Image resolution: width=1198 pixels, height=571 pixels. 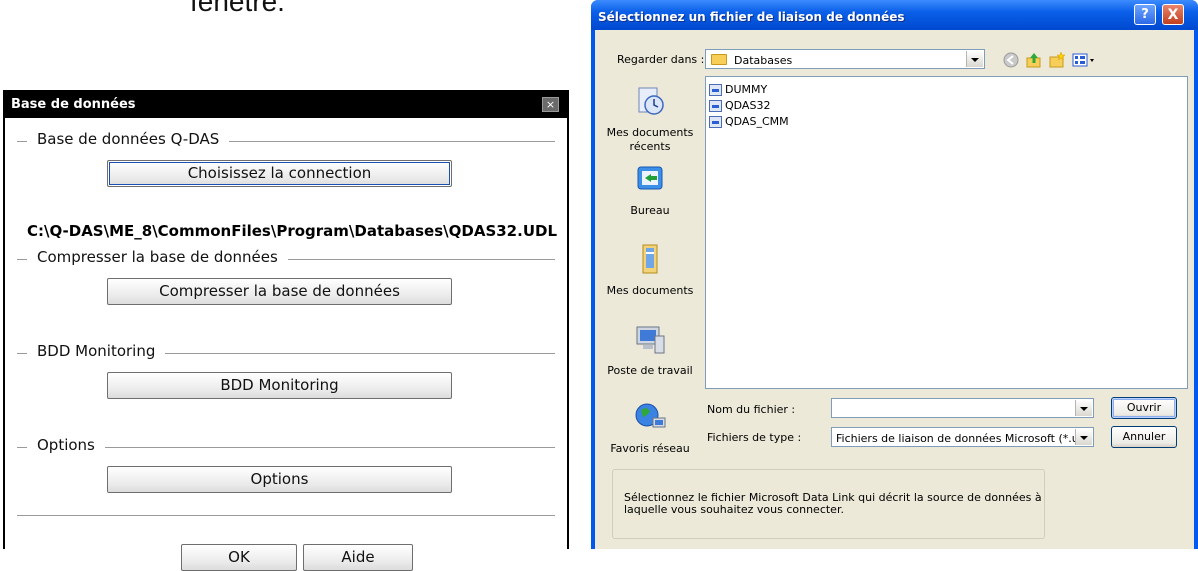 What do you see at coordinates (845, 59) in the screenshot?
I see `look-in-dropdown: Databases` at bounding box center [845, 59].